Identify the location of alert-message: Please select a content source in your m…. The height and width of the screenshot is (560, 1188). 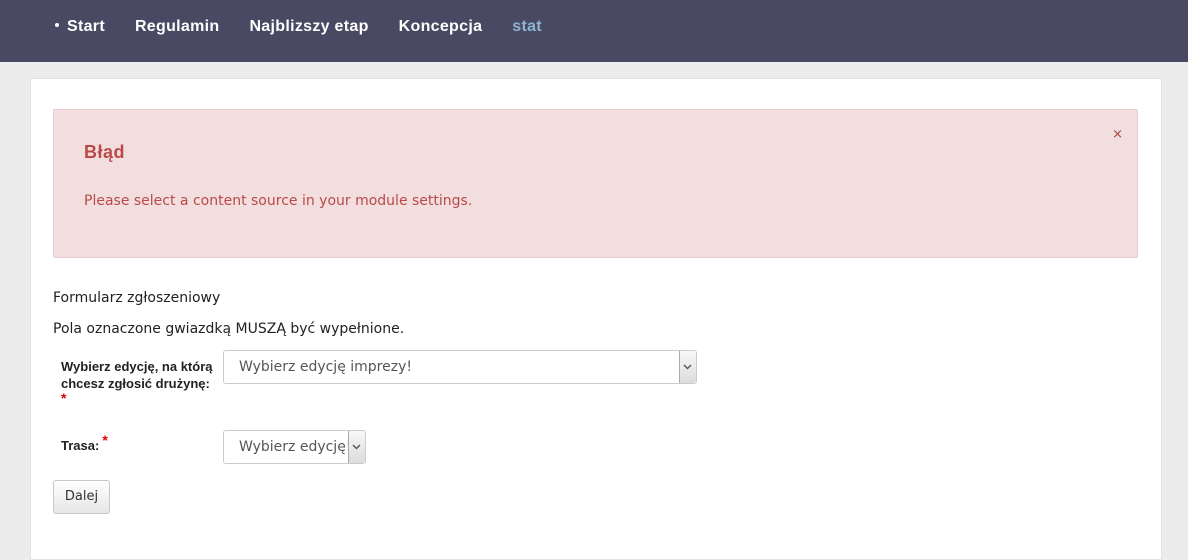
(278, 201).